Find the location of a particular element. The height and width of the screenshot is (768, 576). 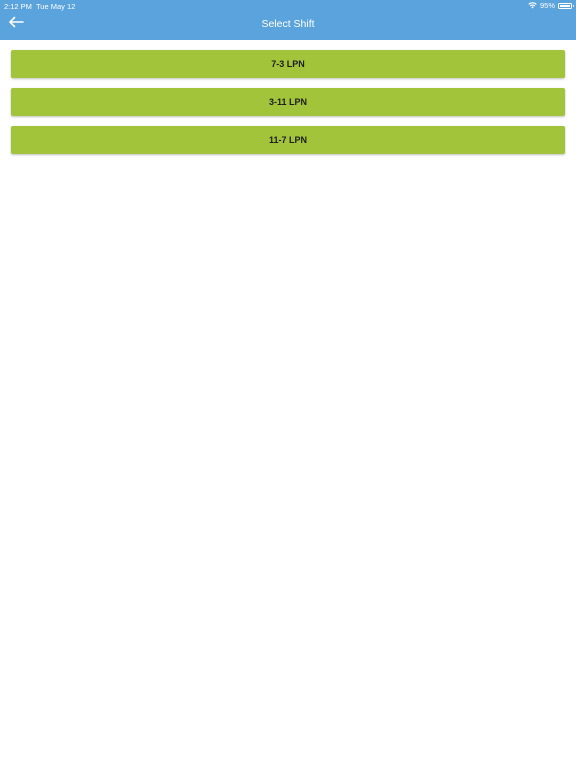

status-indicators: 95% is located at coordinates (551, 5).